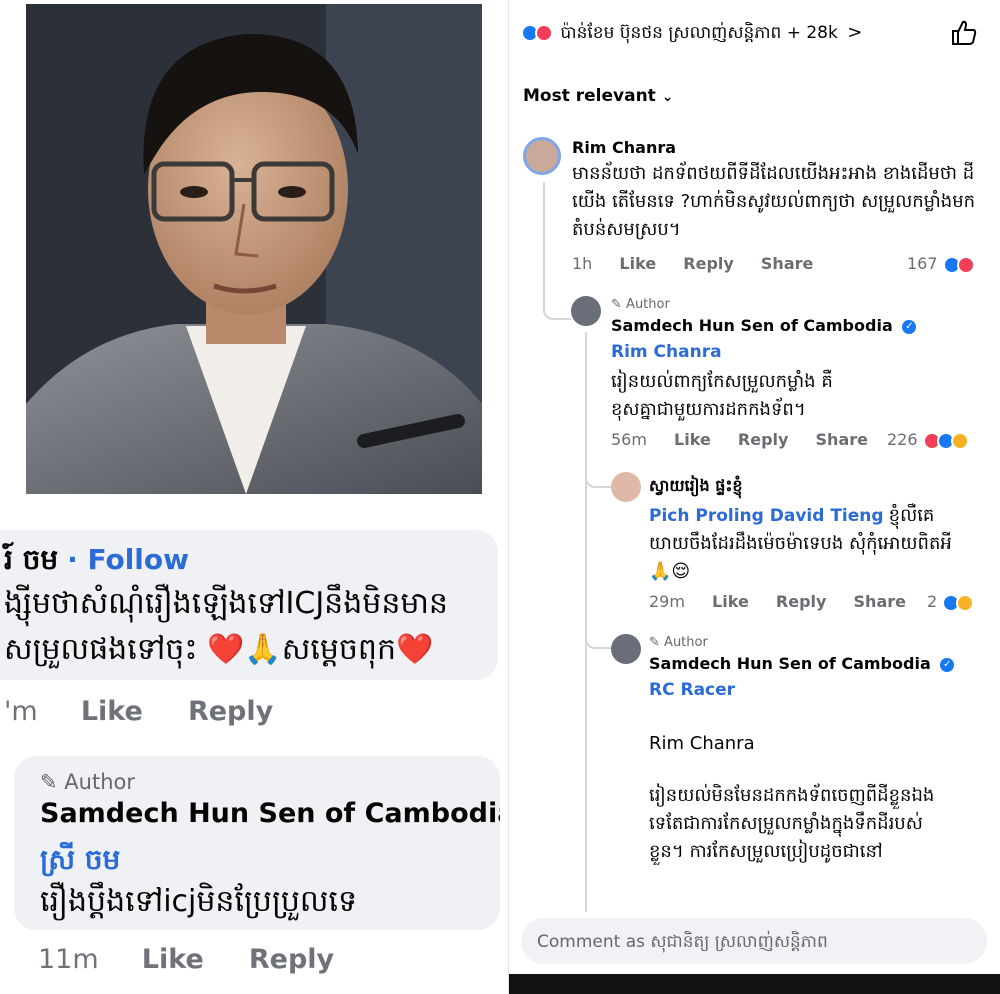 Image resolution: width=1000 pixels, height=994 pixels. I want to click on comment-text-inline: ខ្ញុំលឺគេ, so click(911, 515).